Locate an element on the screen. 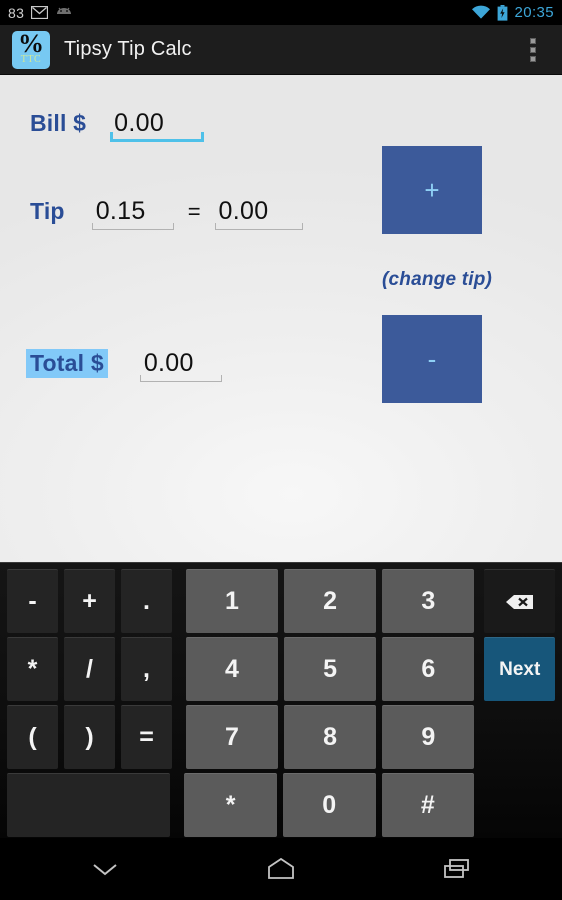 The image size is (562, 900). keyboard-row: ( ) = 7 8 9 is located at coordinates (281, 737).